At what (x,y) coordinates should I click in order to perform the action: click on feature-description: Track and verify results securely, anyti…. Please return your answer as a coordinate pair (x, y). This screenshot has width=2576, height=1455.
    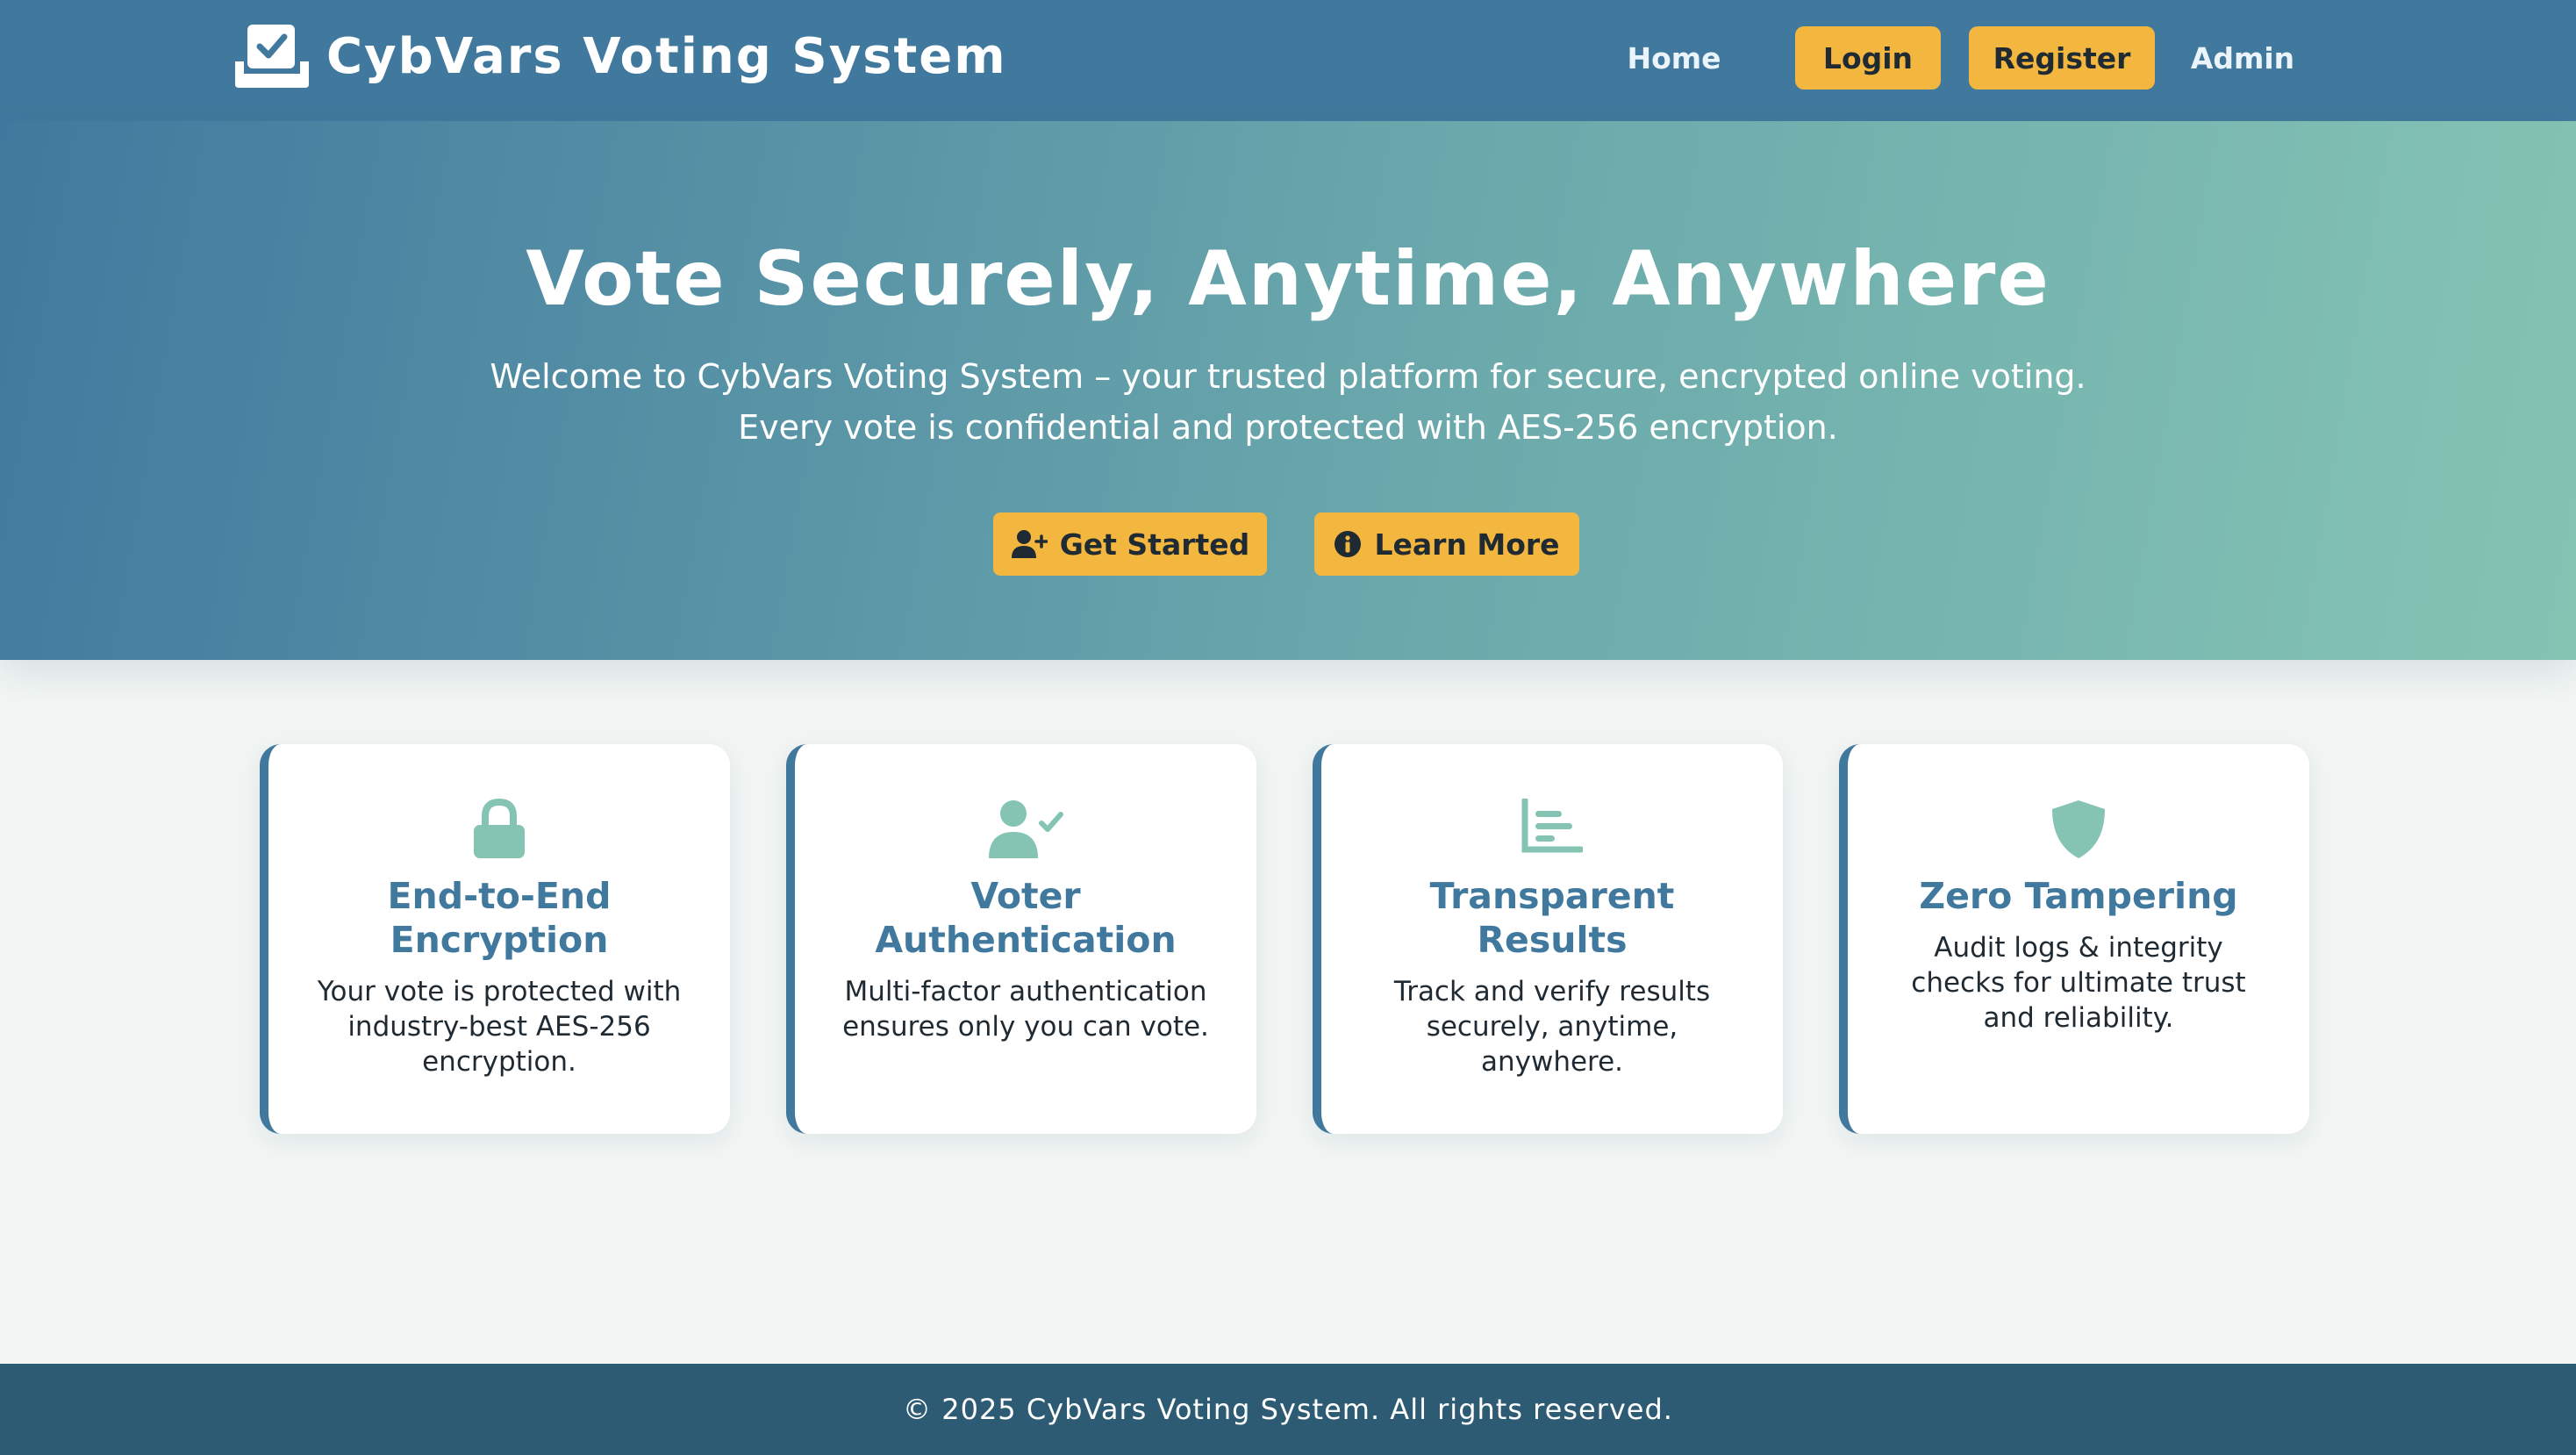
    Looking at the image, I should click on (1552, 1027).